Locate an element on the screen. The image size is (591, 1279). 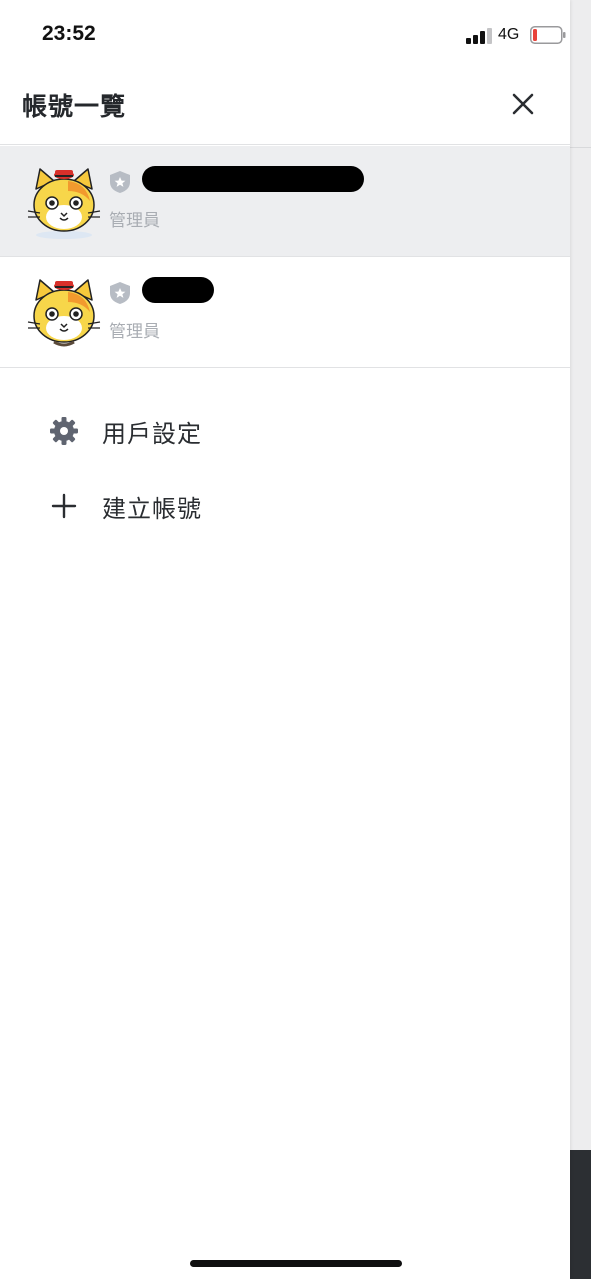
user-settings-item: 用戶設定 is located at coordinates (285, 431).